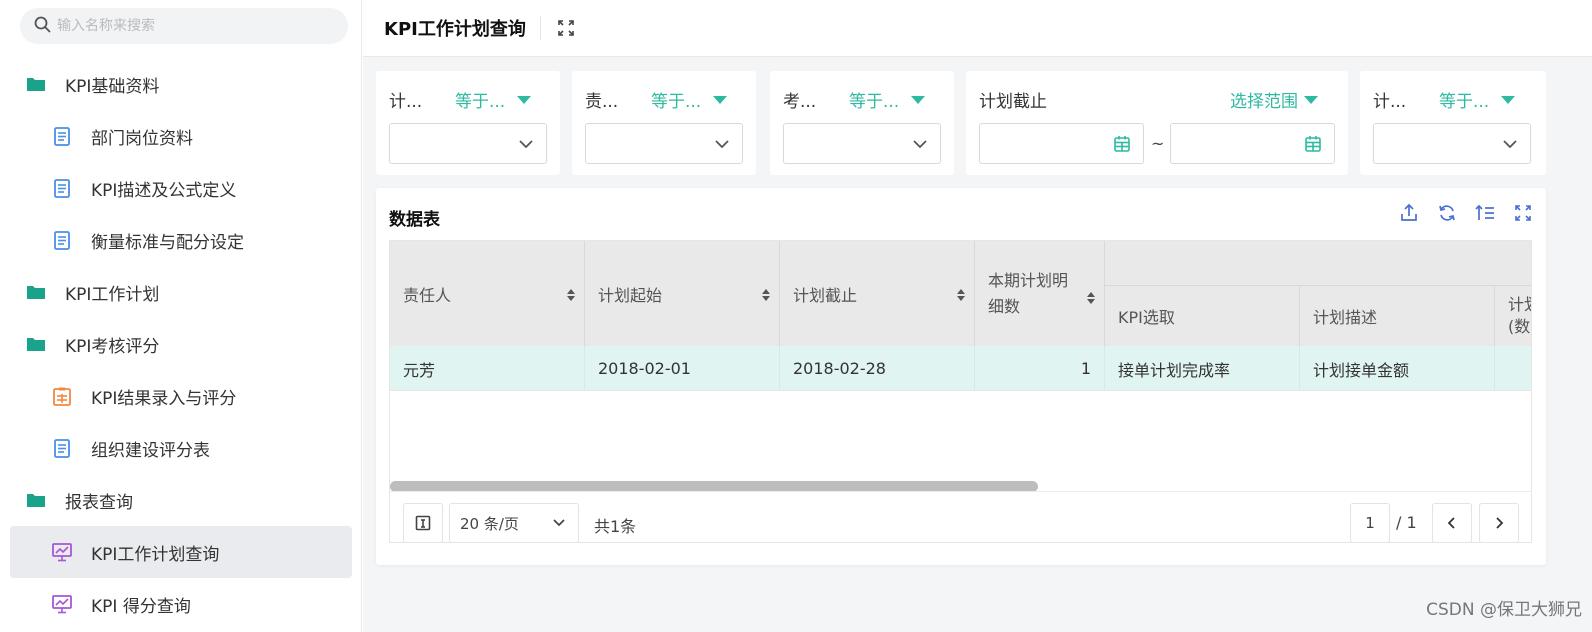 The width and height of the screenshot is (1592, 632). I want to click on column-header-desc: 计划描述, so click(1397, 315).